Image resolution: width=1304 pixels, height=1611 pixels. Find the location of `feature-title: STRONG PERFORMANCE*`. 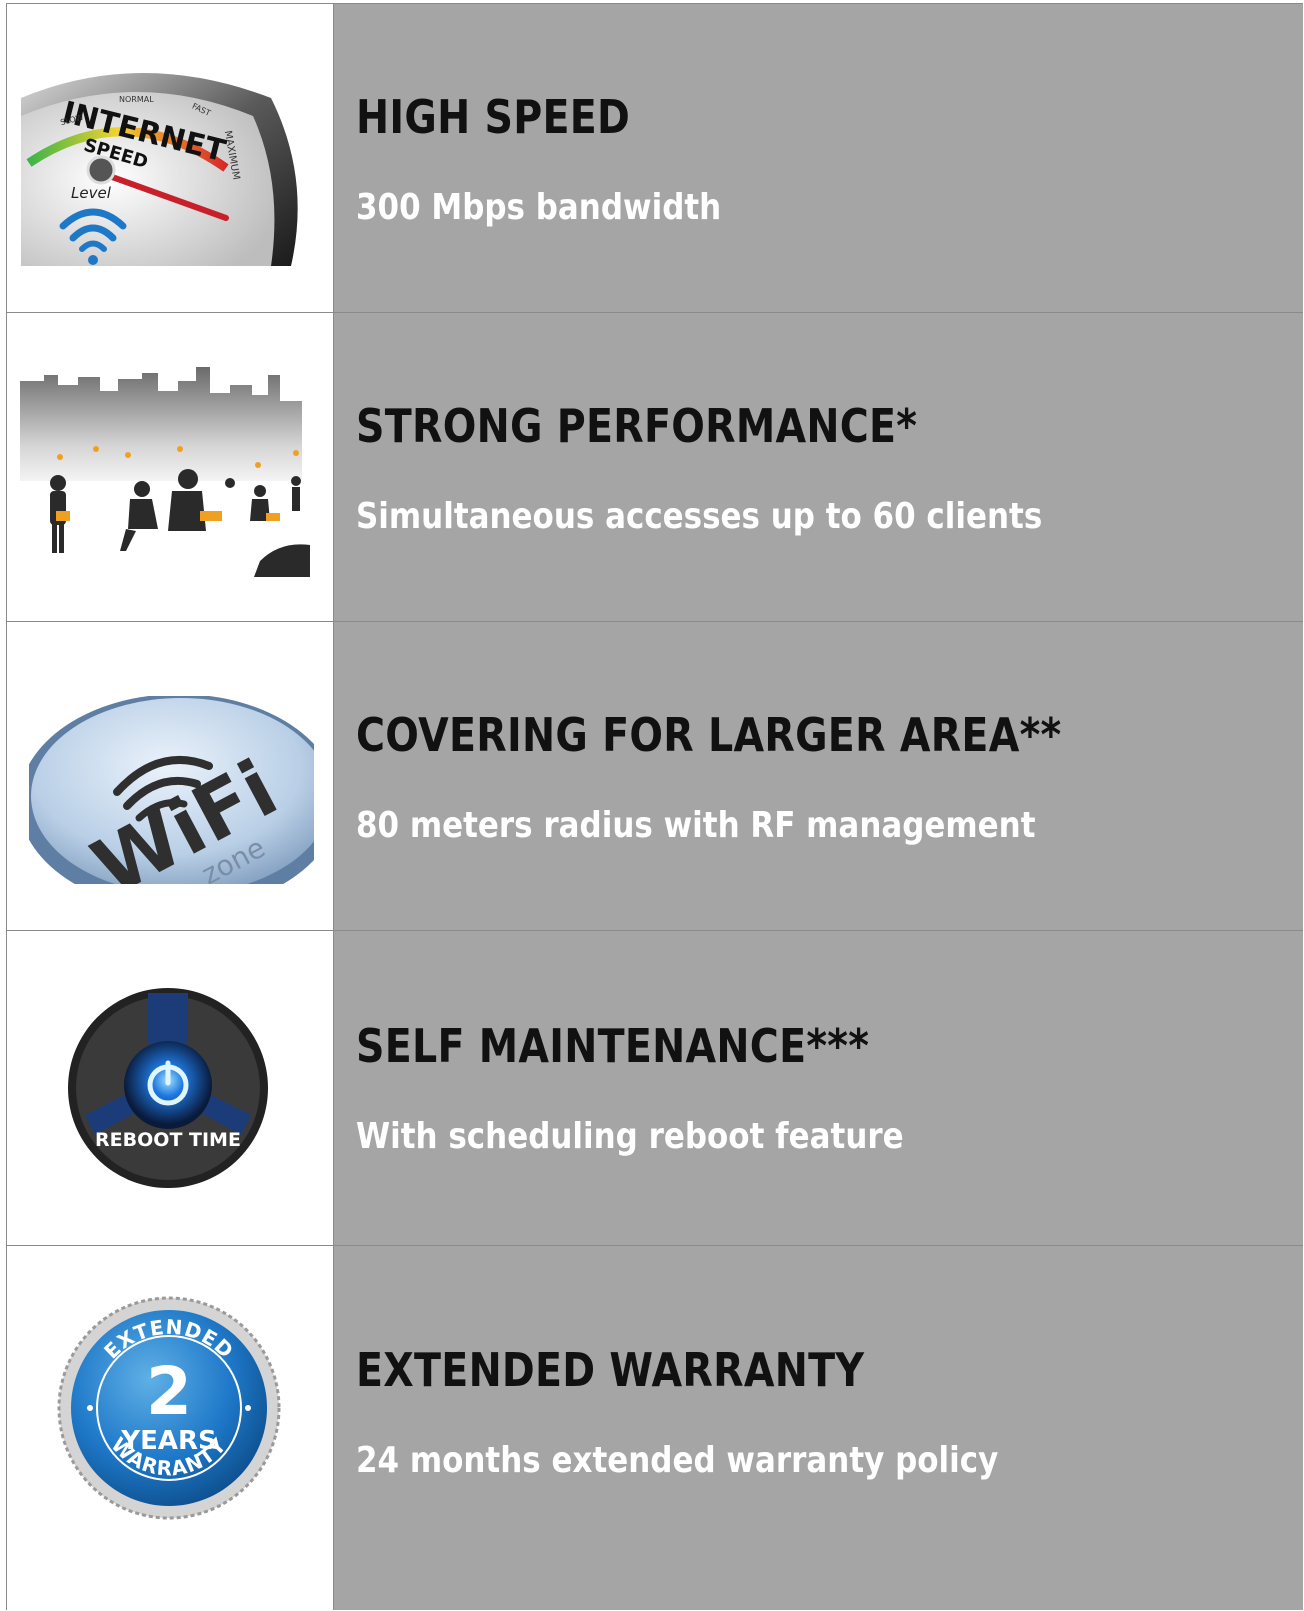

feature-title: STRONG PERFORMANCE* is located at coordinates (637, 426).